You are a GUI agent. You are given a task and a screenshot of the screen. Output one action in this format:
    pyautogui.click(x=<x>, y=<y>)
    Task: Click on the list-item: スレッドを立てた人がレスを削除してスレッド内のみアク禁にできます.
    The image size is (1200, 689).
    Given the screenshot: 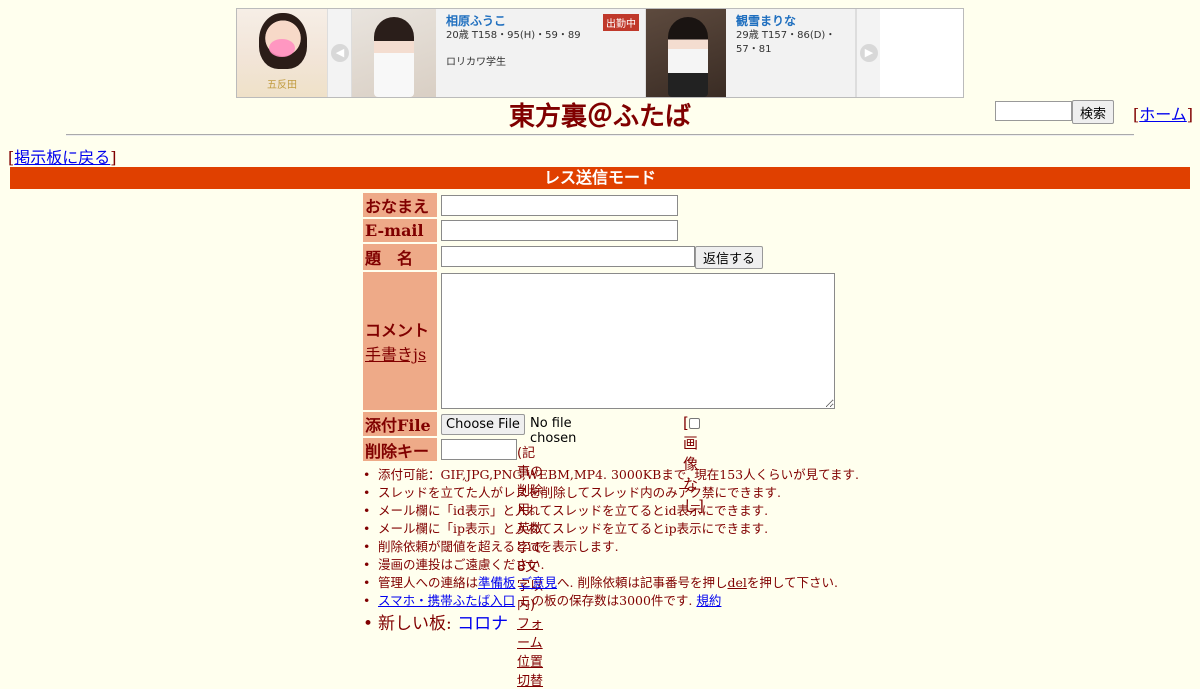 What is the action you would take?
    pyautogui.click(x=609, y=493)
    